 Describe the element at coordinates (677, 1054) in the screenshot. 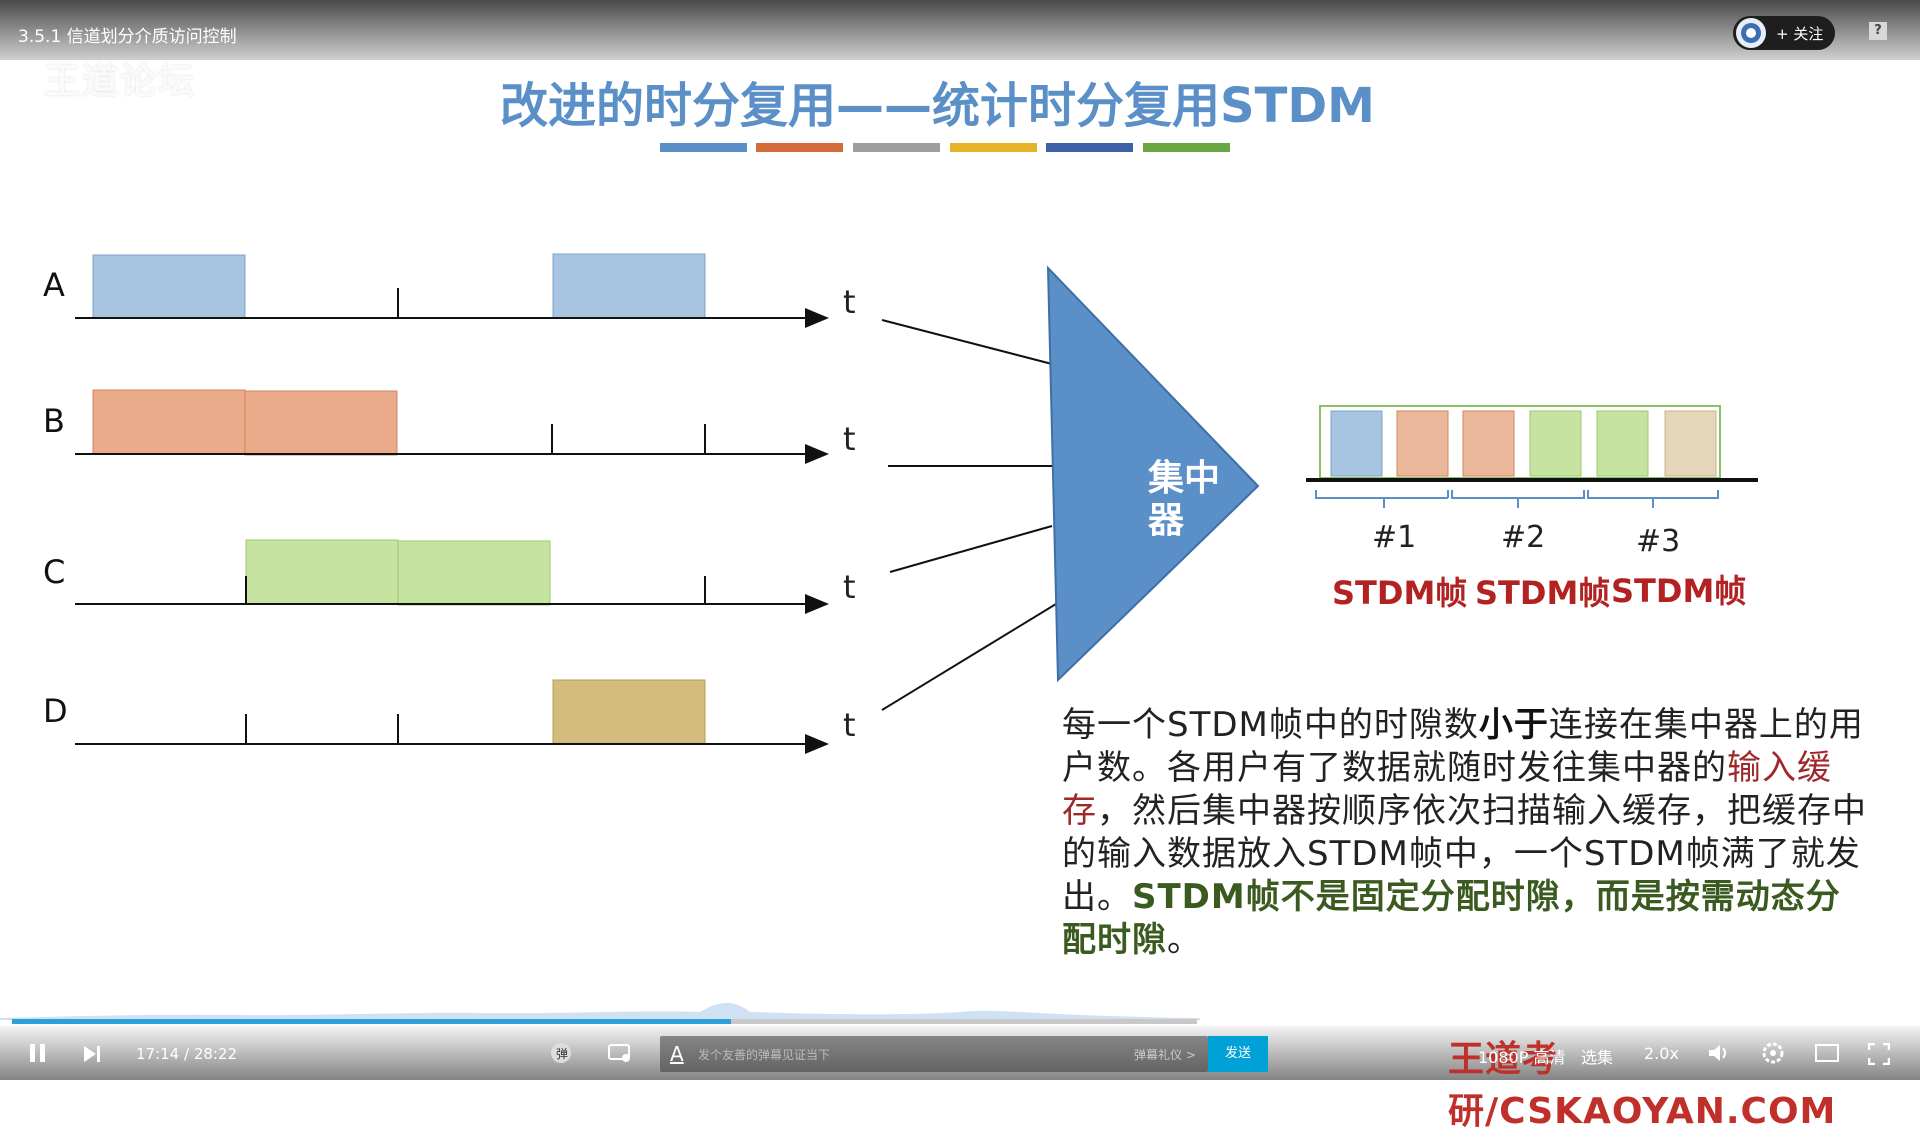

I see `danmaku-style-icon: A` at that location.